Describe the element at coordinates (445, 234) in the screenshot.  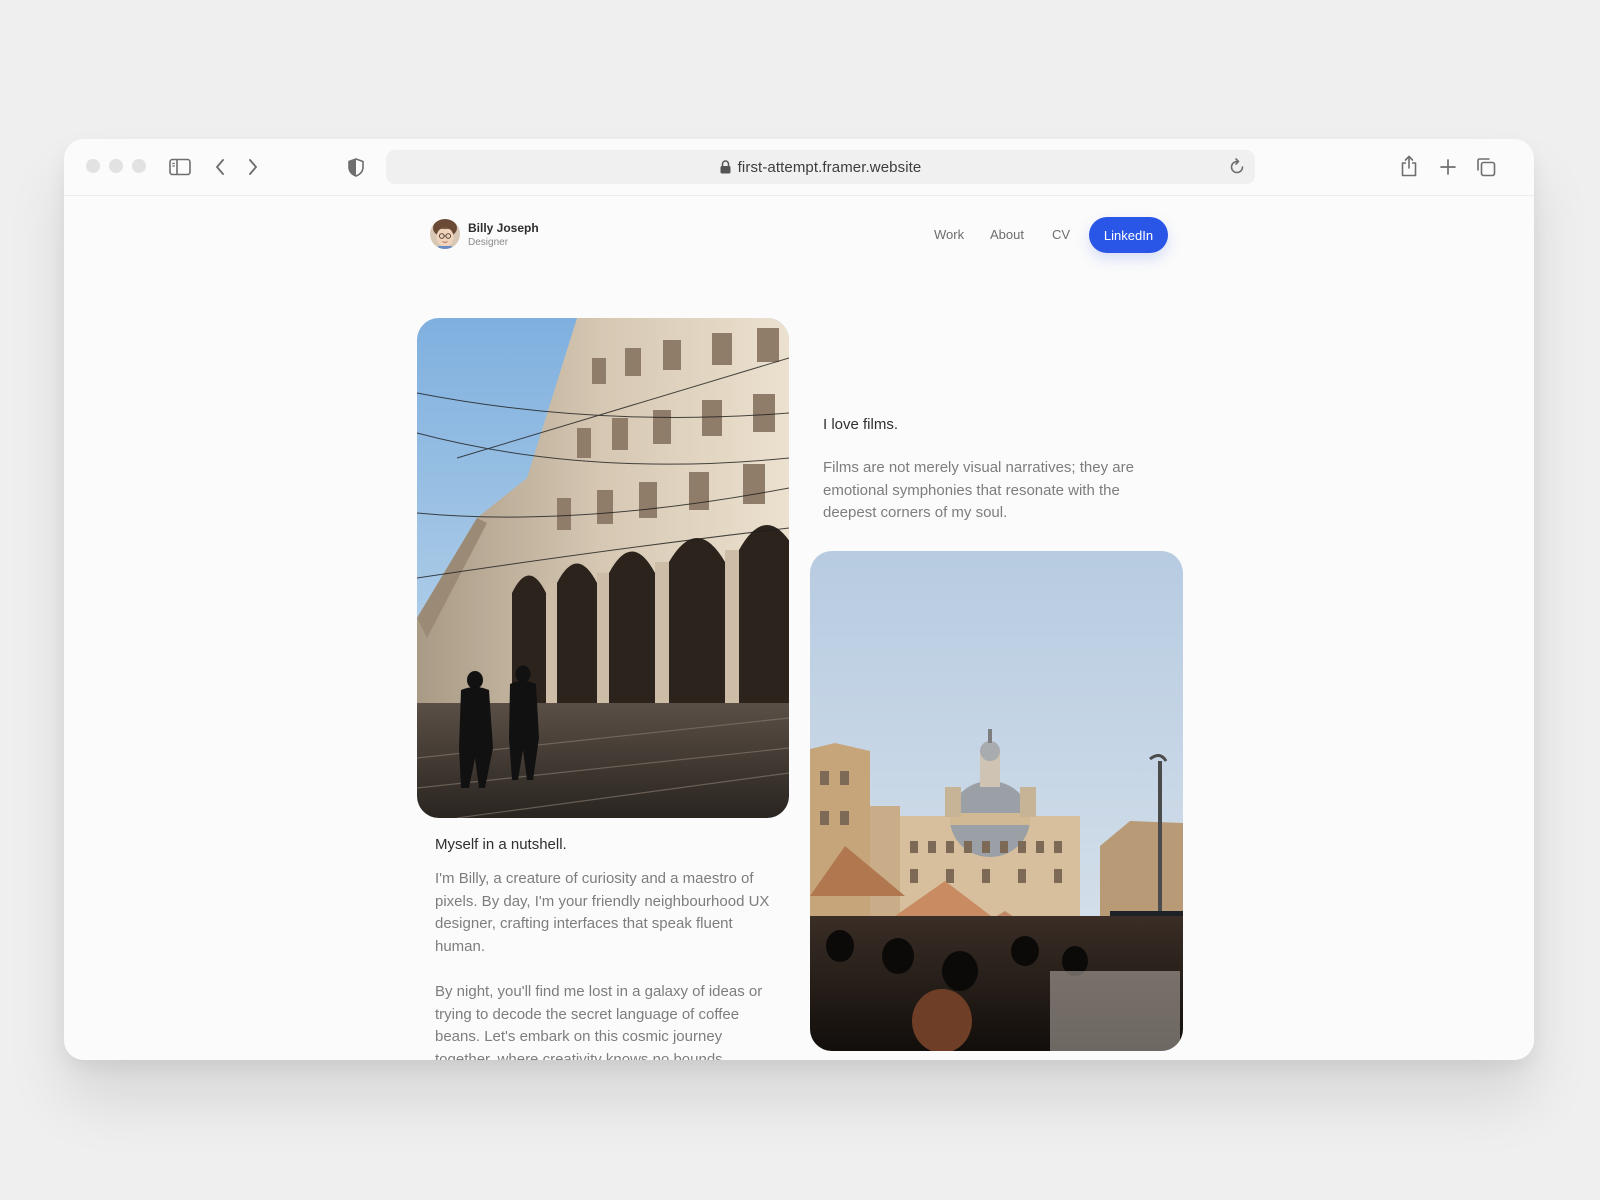
I see `avatar` at that location.